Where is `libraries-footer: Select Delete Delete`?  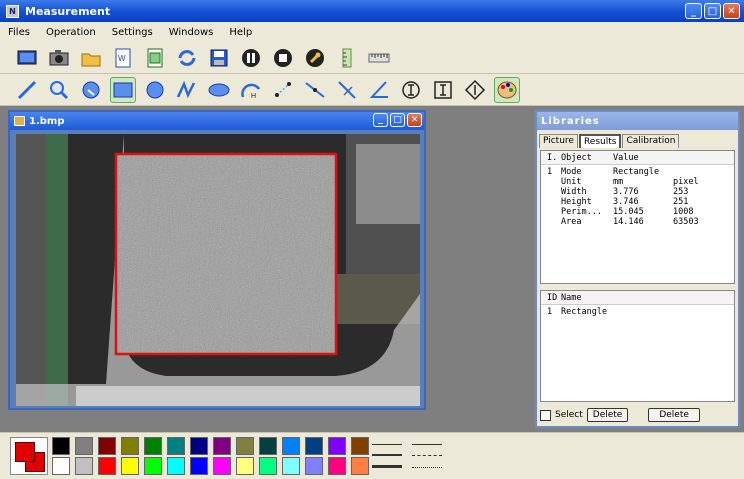
libraries-footer: Select Delete Delete is located at coordinates (637, 415).